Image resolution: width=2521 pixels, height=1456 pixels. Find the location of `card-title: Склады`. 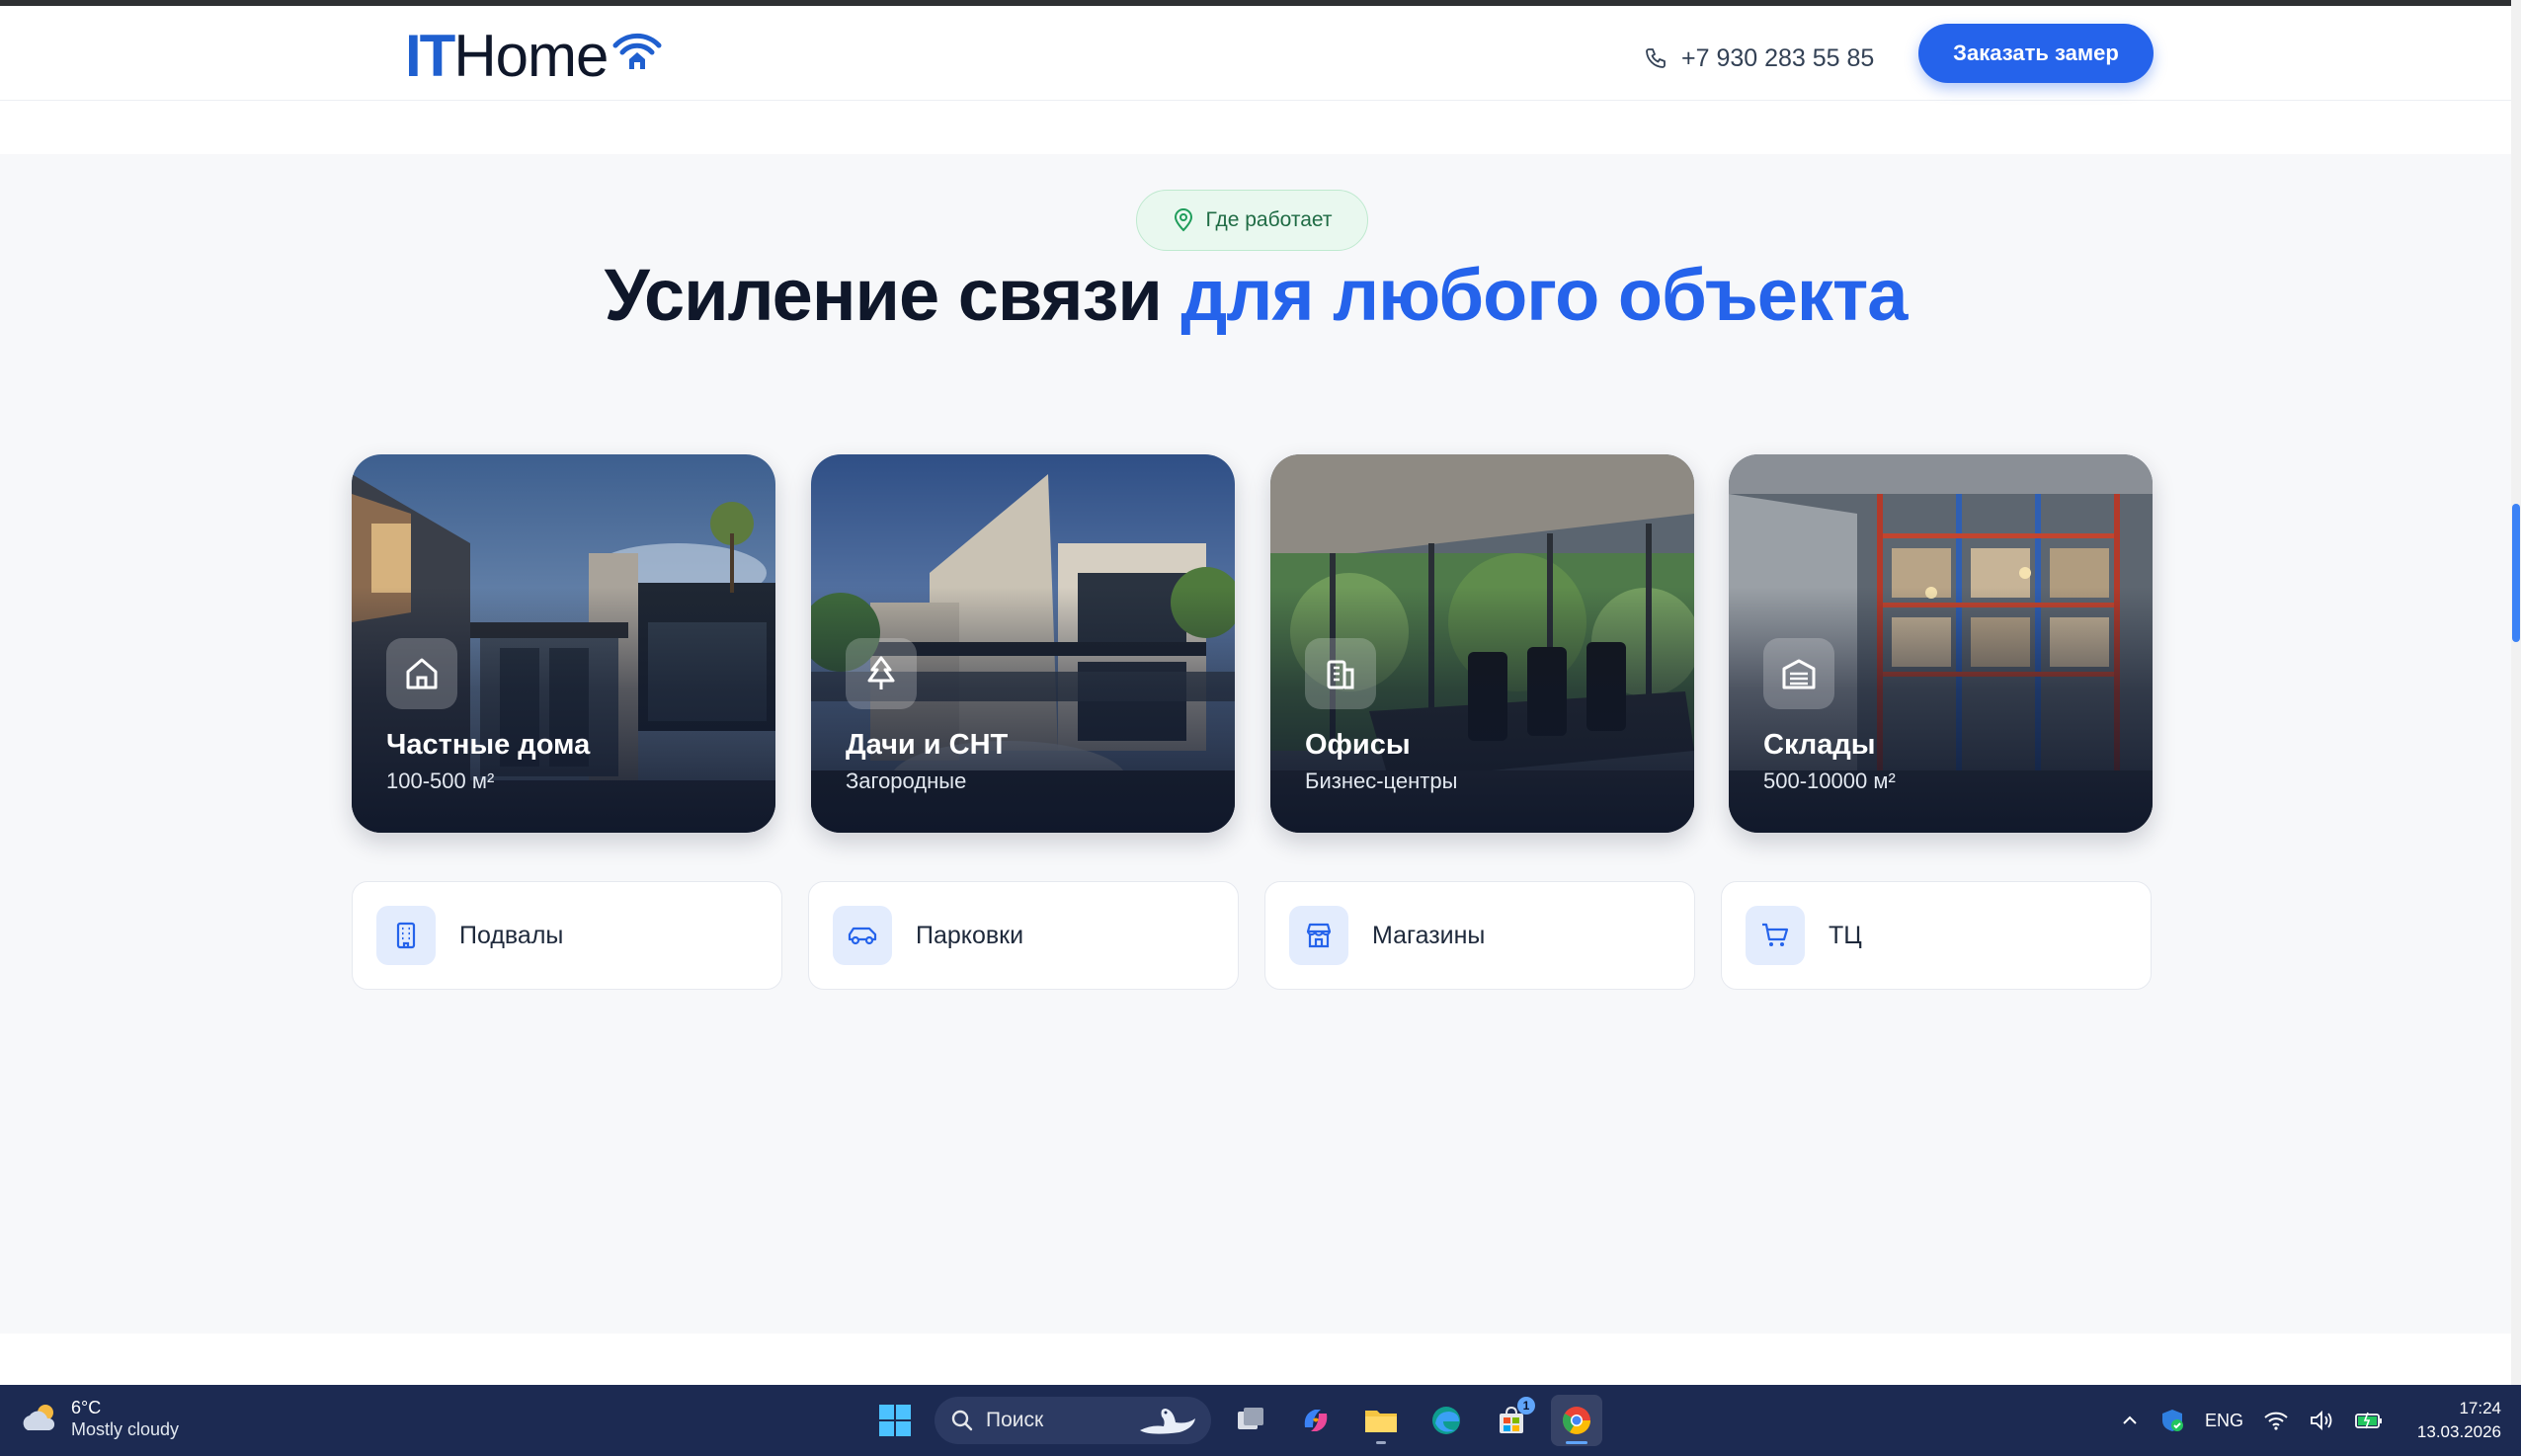

card-title: Склады is located at coordinates (1819, 745).